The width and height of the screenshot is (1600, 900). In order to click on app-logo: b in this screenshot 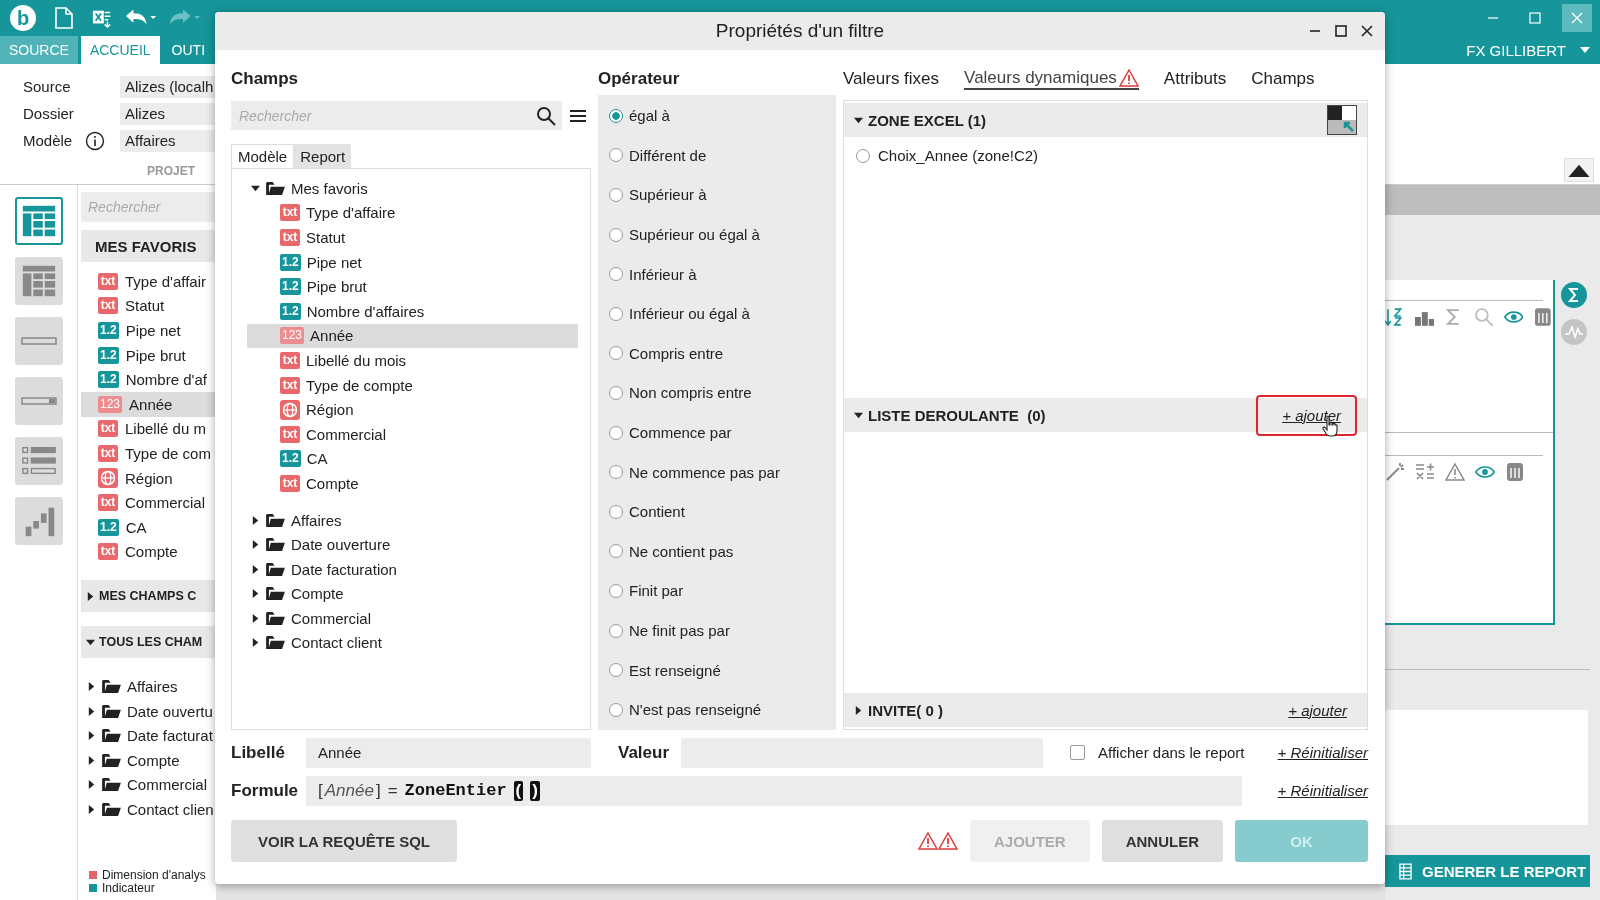, I will do `click(23, 18)`.